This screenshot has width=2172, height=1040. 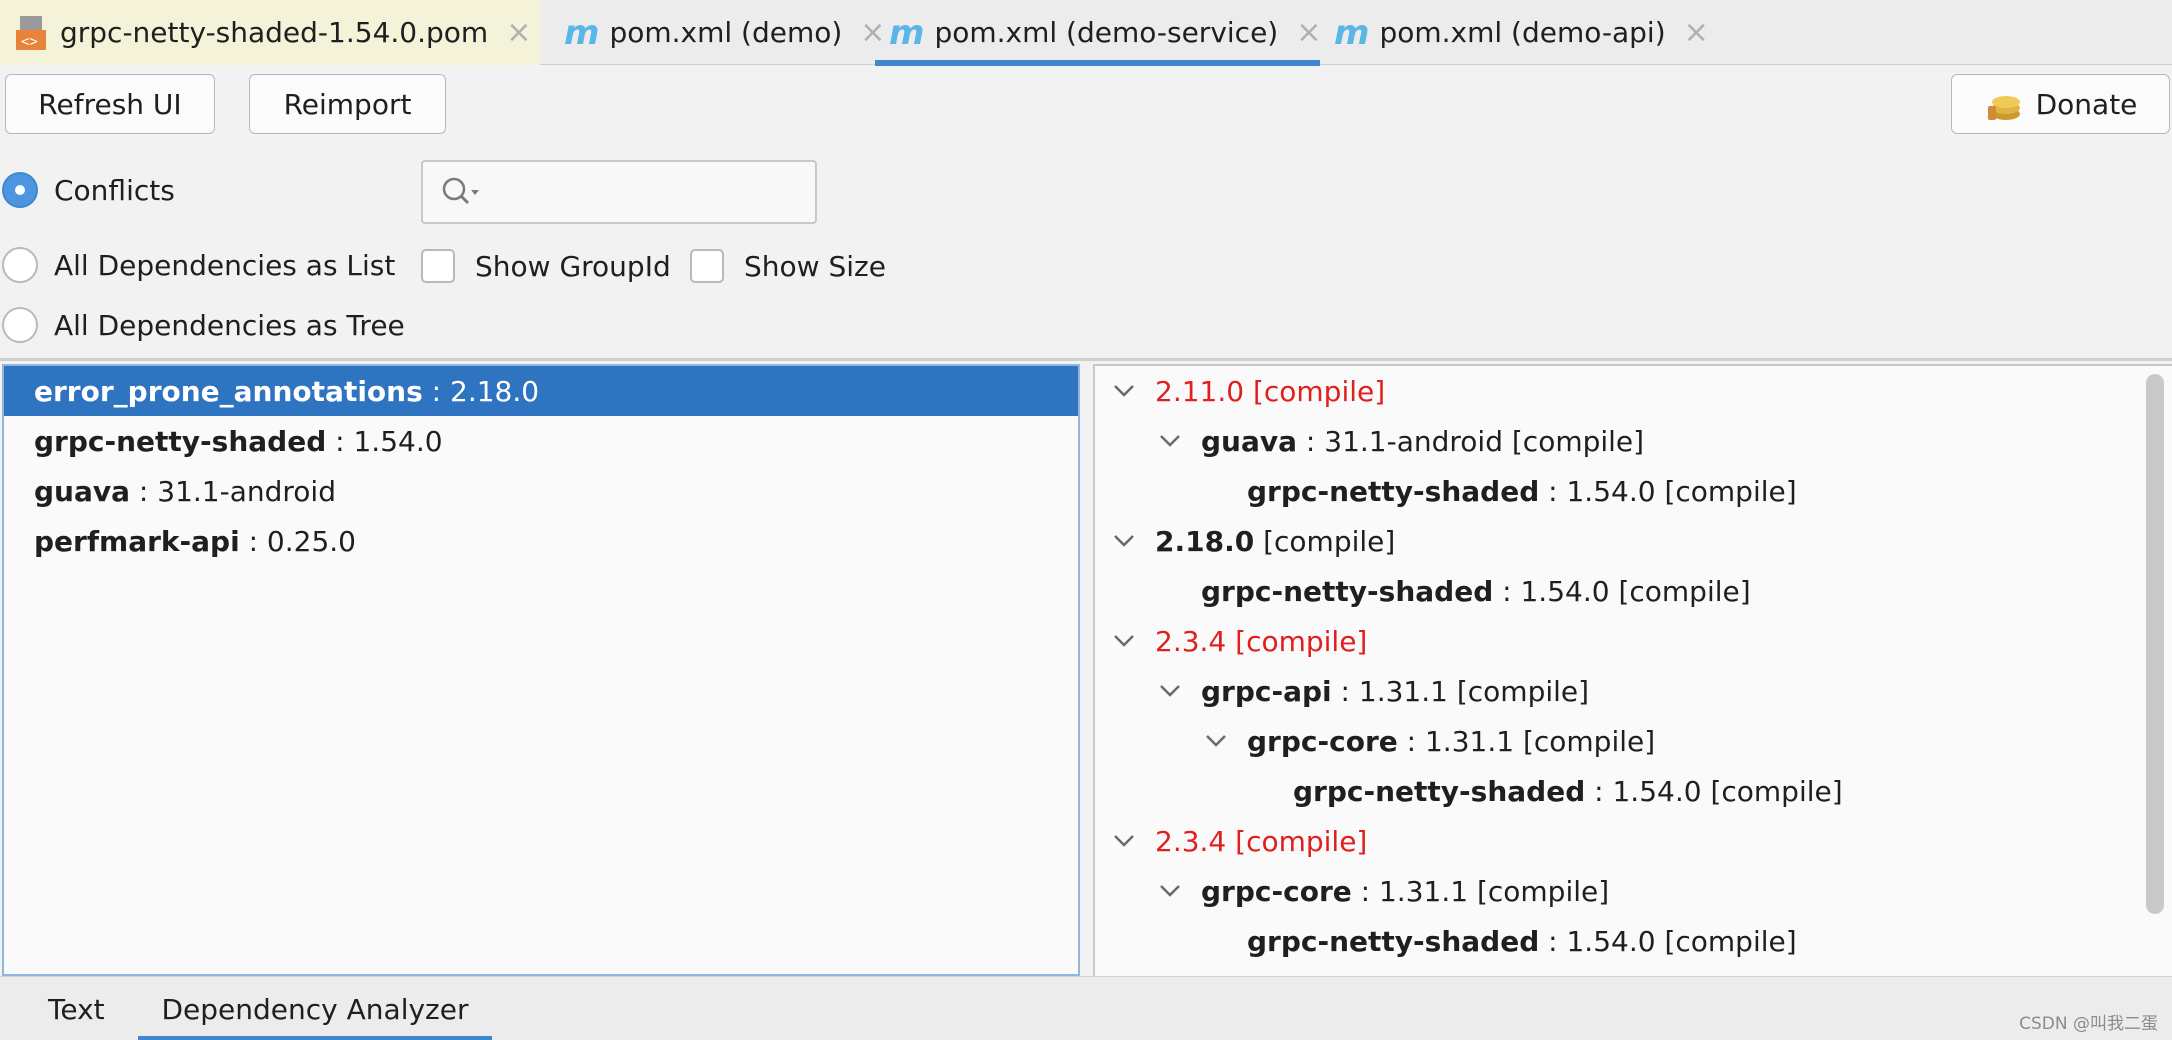 I want to click on tab-label: pom.xml (demo-api), so click(x=1522, y=32).